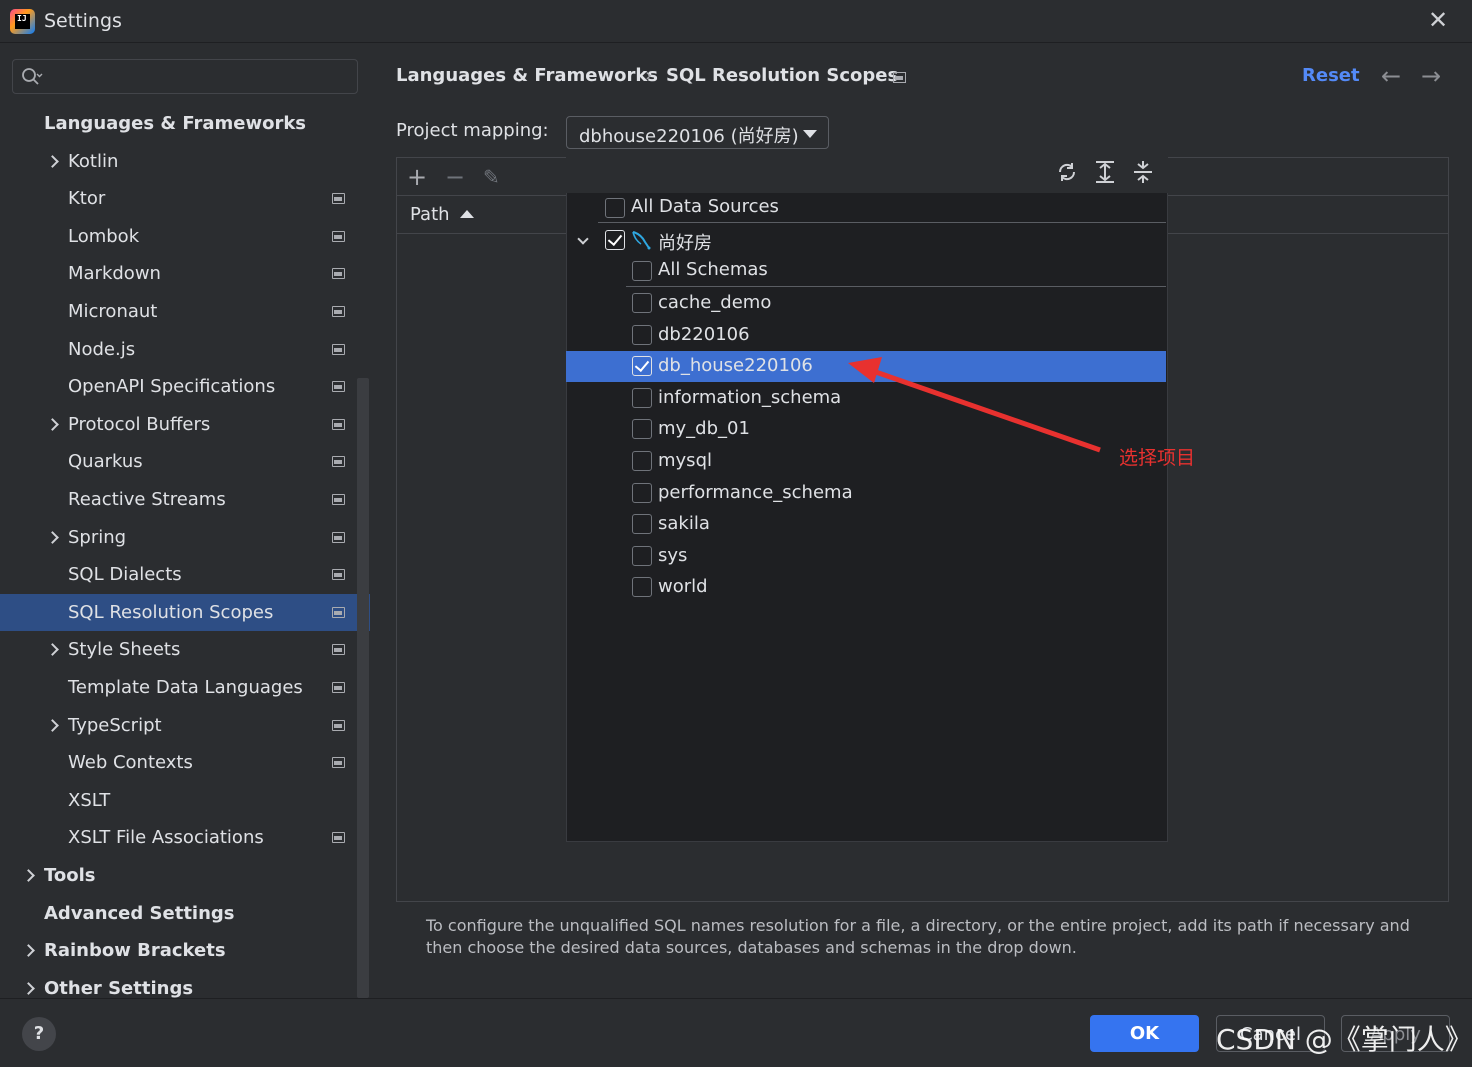 The width and height of the screenshot is (1472, 1067). What do you see at coordinates (185, 499) in the screenshot?
I see `sidebar-item: Reactive Streams` at bounding box center [185, 499].